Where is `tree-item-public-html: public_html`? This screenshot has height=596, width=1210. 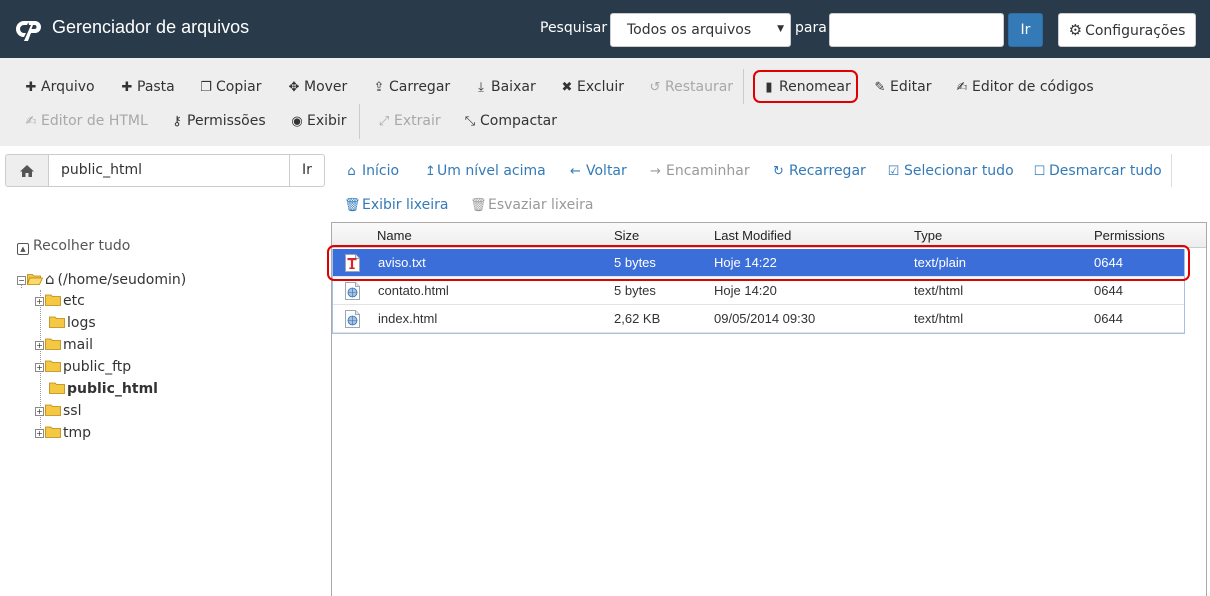
tree-item-public-html: public_html is located at coordinates (103, 389).